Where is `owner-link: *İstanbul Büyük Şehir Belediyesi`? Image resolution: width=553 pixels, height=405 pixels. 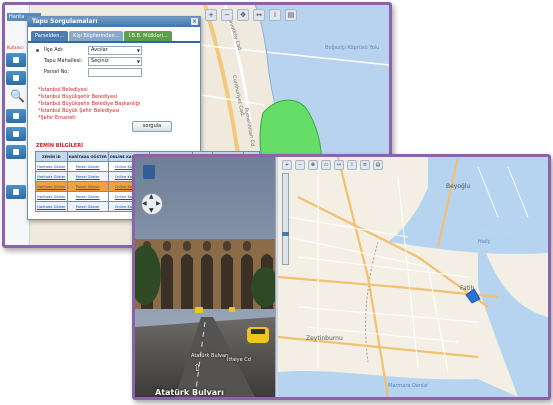 owner-link: *İstanbul Büyük Şehir Belediyesi is located at coordinates (89, 111).